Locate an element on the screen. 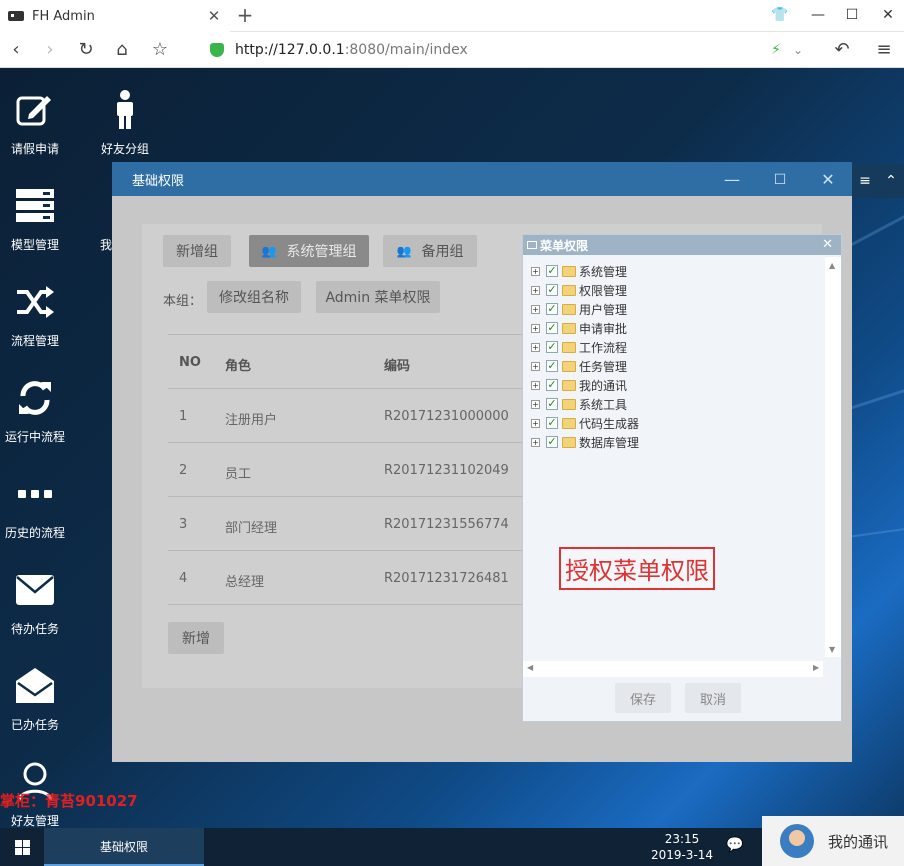  horizontal-scrollbar: ◀ ▶ is located at coordinates (673, 669).